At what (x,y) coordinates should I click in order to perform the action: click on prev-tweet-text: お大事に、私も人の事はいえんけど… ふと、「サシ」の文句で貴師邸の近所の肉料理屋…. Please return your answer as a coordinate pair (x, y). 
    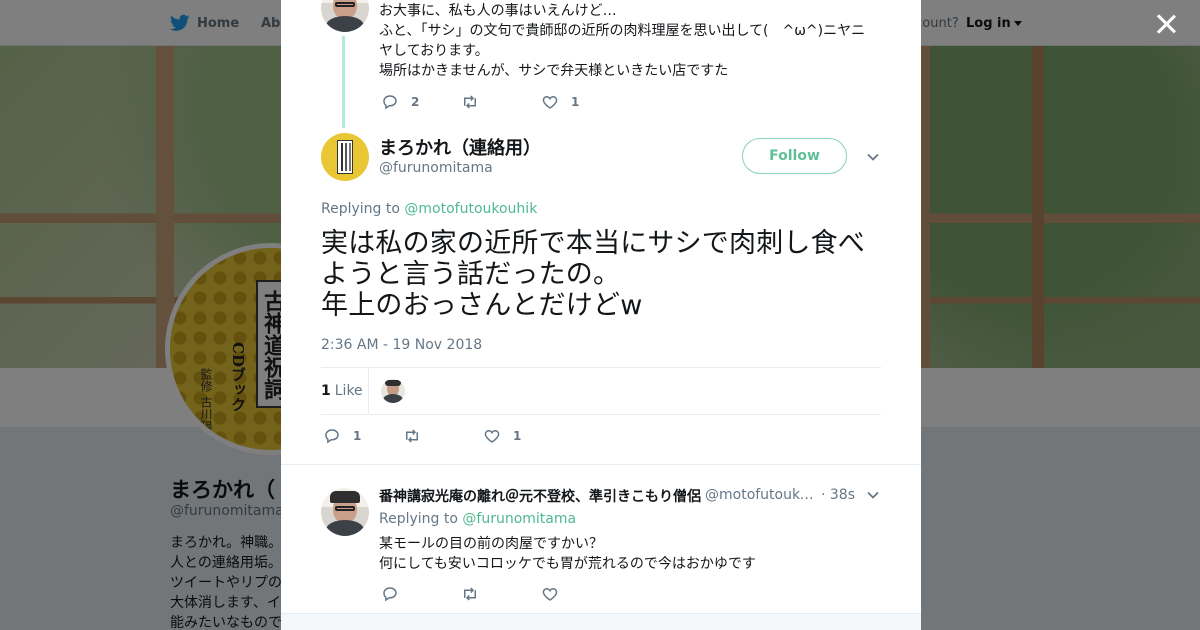
    Looking at the image, I should click on (622, 41).